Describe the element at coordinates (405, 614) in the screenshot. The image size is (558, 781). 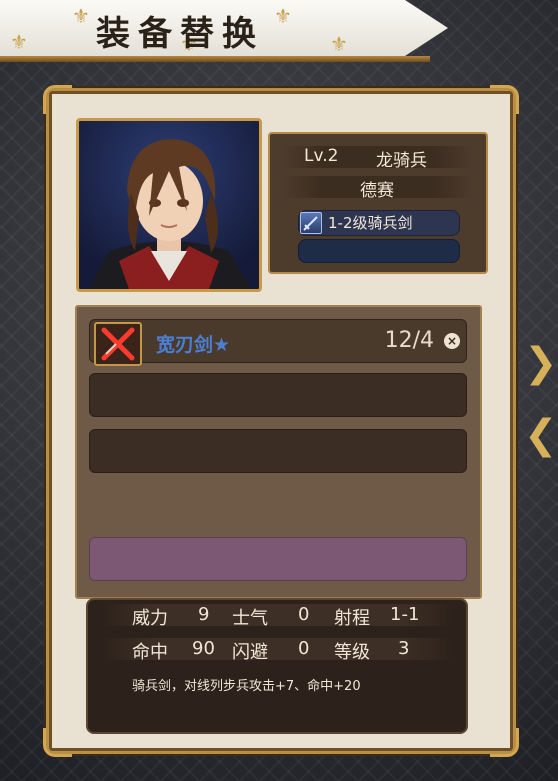
I see `stat-value-range: 1-1` at that location.